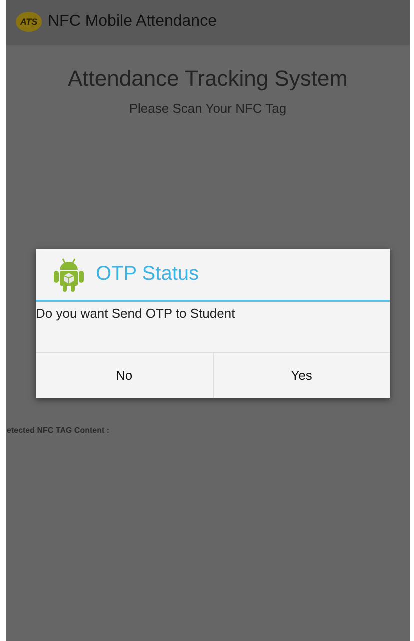 The height and width of the screenshot is (641, 414). What do you see at coordinates (132, 22) in the screenshot?
I see `app-title: NFC Mobile Attendance` at bounding box center [132, 22].